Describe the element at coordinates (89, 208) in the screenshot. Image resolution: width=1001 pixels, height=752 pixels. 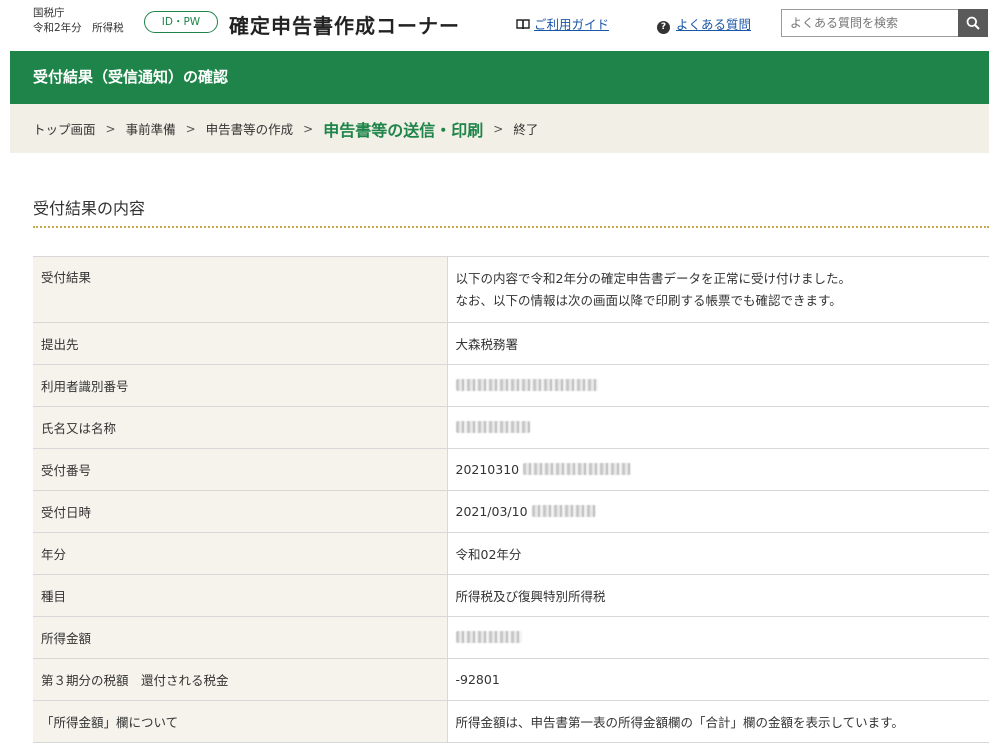
I see `section-title: 受付結果の内容` at that location.